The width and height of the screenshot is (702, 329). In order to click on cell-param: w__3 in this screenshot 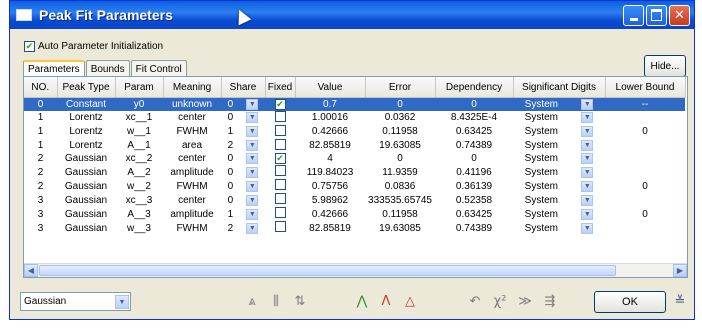, I will do `click(139, 228)`.